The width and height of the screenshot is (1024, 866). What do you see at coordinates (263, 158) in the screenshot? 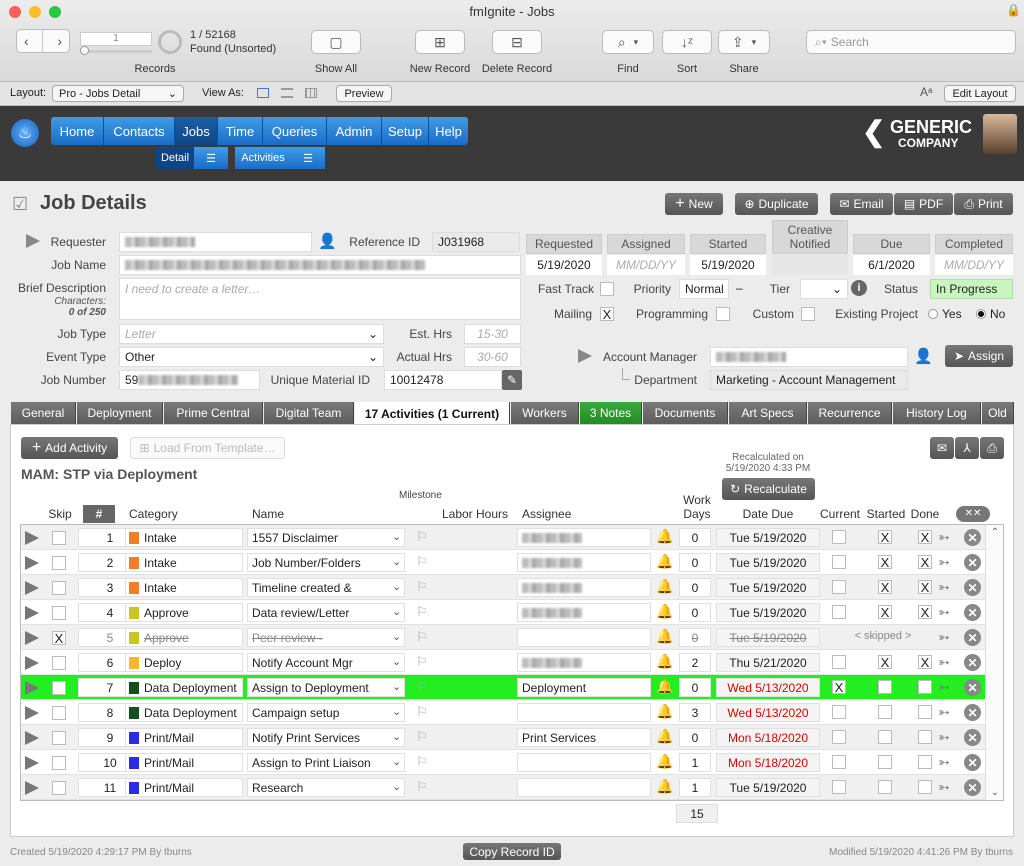
I see `subnav-activities: Activities` at bounding box center [263, 158].